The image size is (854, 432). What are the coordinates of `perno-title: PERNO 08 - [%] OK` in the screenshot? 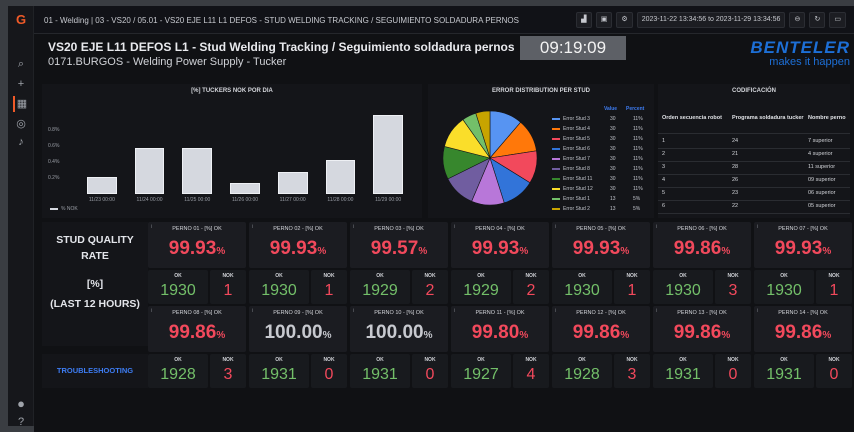 It's located at (197, 313).